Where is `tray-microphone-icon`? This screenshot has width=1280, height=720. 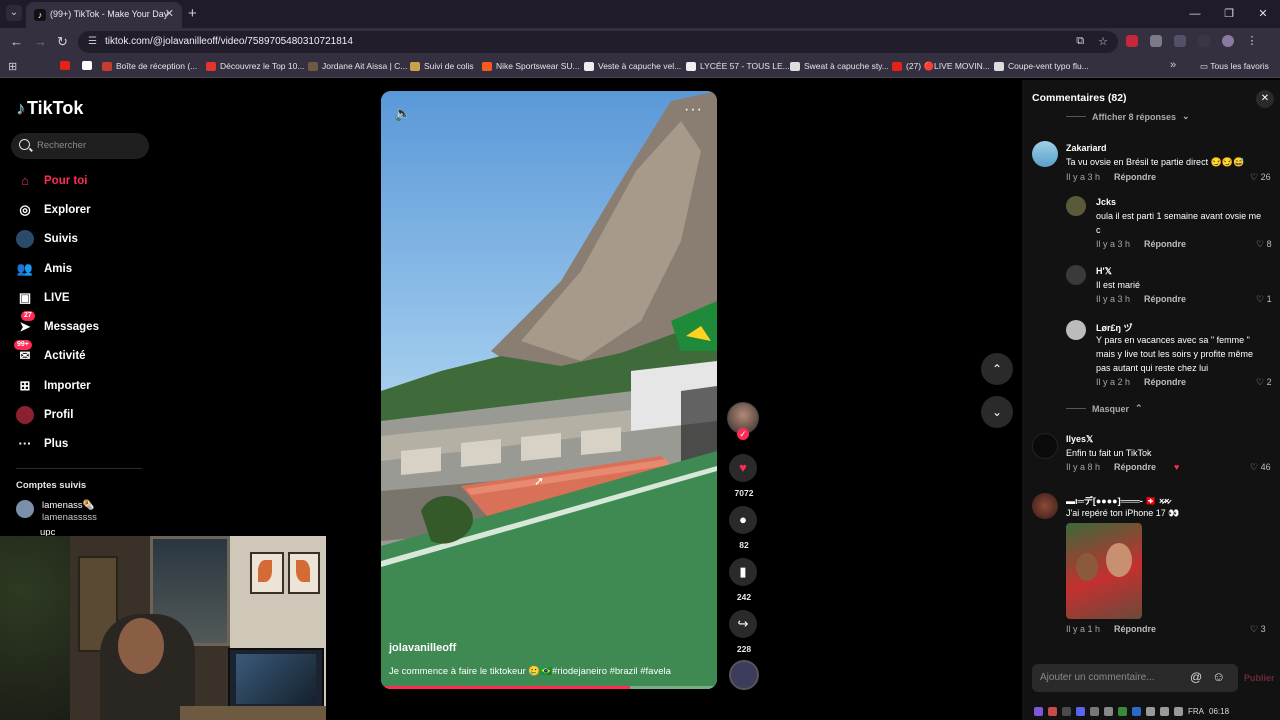
tray-microphone-icon is located at coordinates (1108, 711).